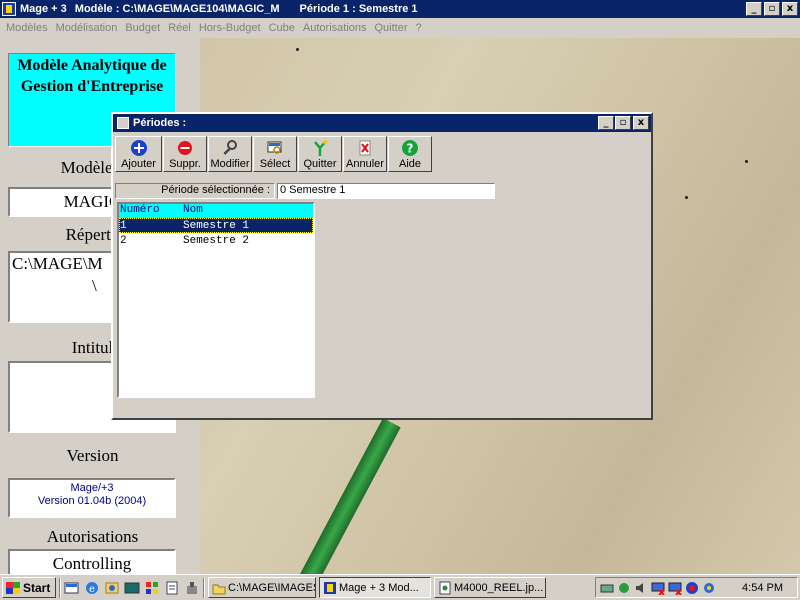 This screenshot has height=600, width=800. I want to click on dialog-maximize-button: ▫, so click(623, 123).